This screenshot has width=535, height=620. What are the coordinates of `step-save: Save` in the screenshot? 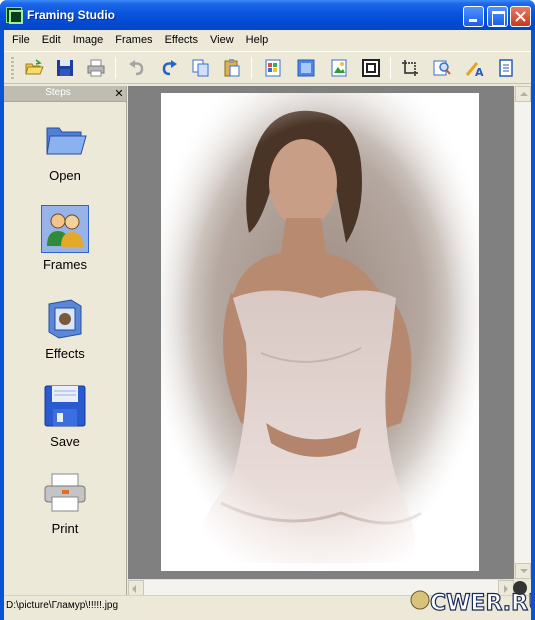 It's located at (65, 424).